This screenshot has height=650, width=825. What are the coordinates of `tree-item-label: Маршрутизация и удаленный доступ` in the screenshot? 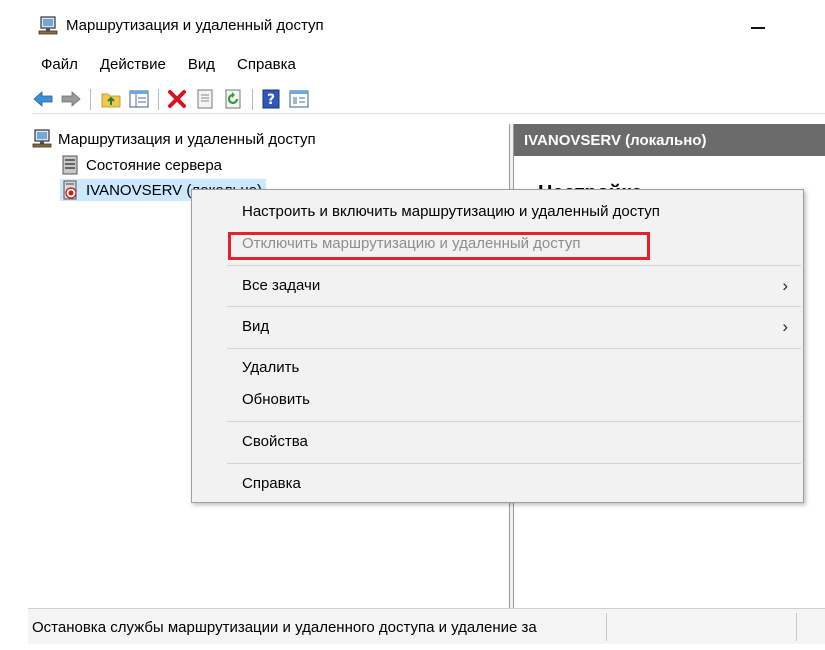 It's located at (187, 139).